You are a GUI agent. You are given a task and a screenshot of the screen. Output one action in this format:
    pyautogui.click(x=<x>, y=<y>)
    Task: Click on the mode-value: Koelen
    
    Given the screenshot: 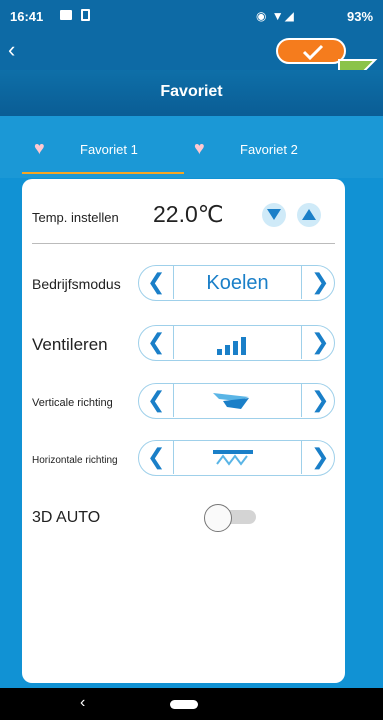 What is the action you would take?
    pyautogui.click(x=237, y=283)
    